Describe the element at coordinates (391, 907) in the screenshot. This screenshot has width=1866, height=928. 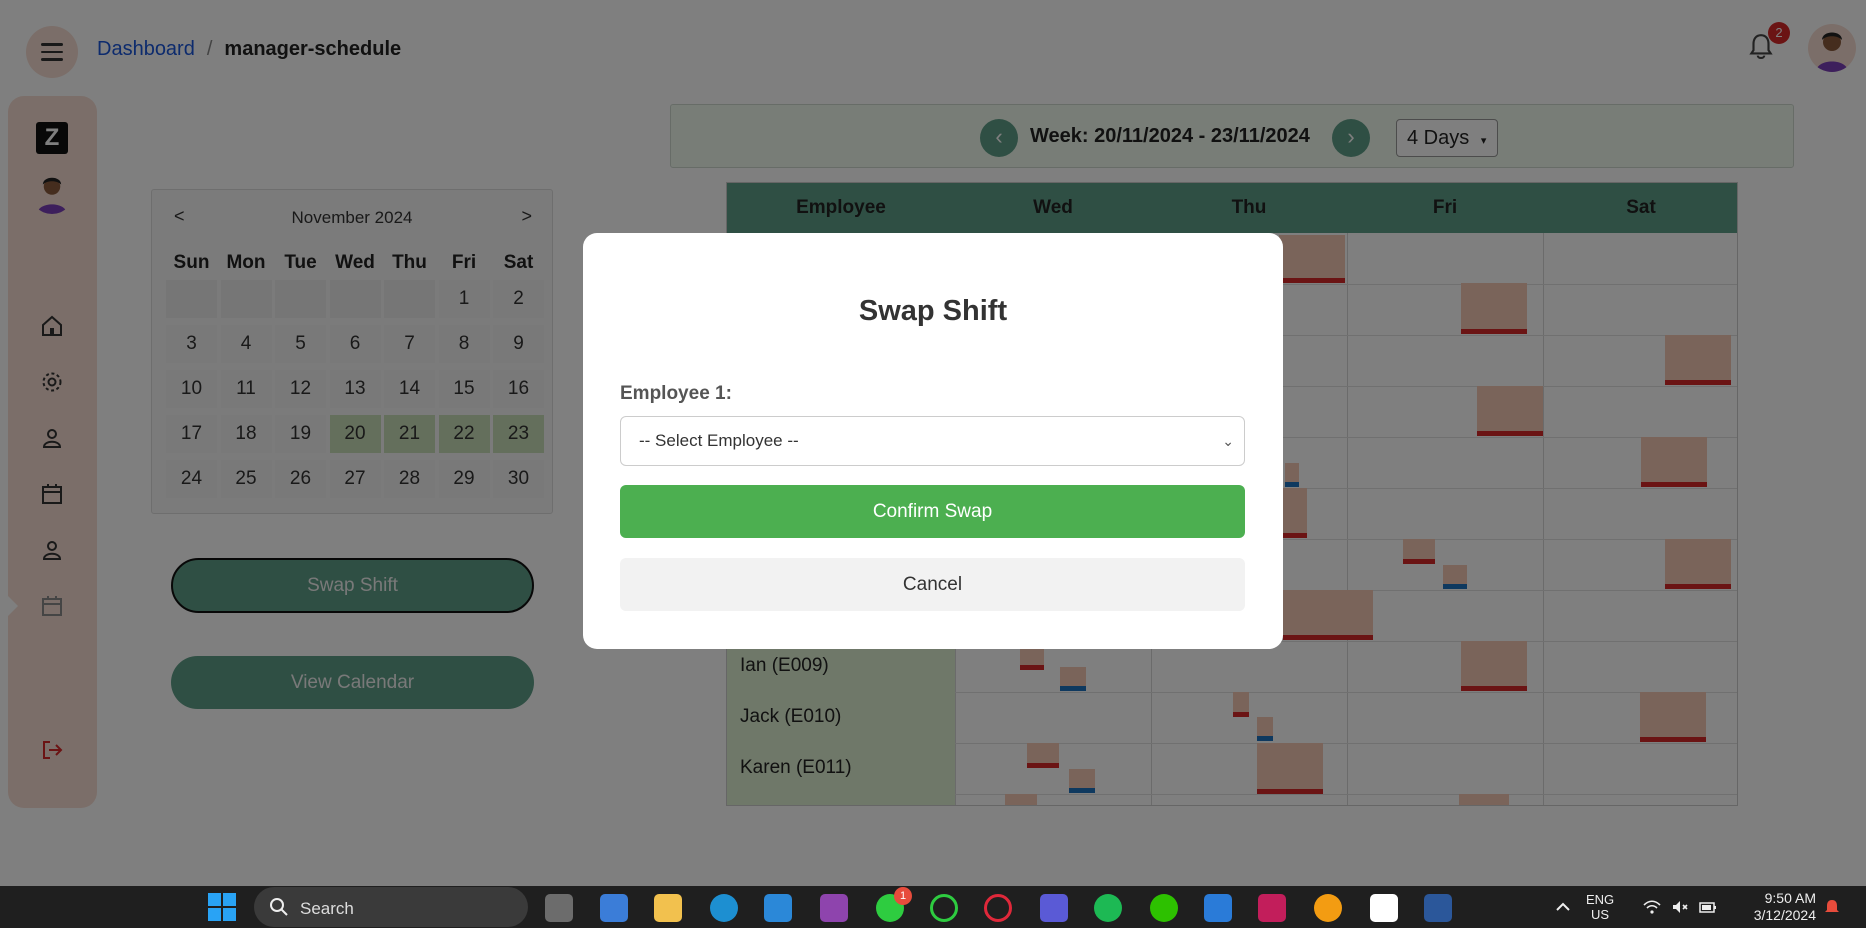
I see `taskbar-search-box: Search` at that location.